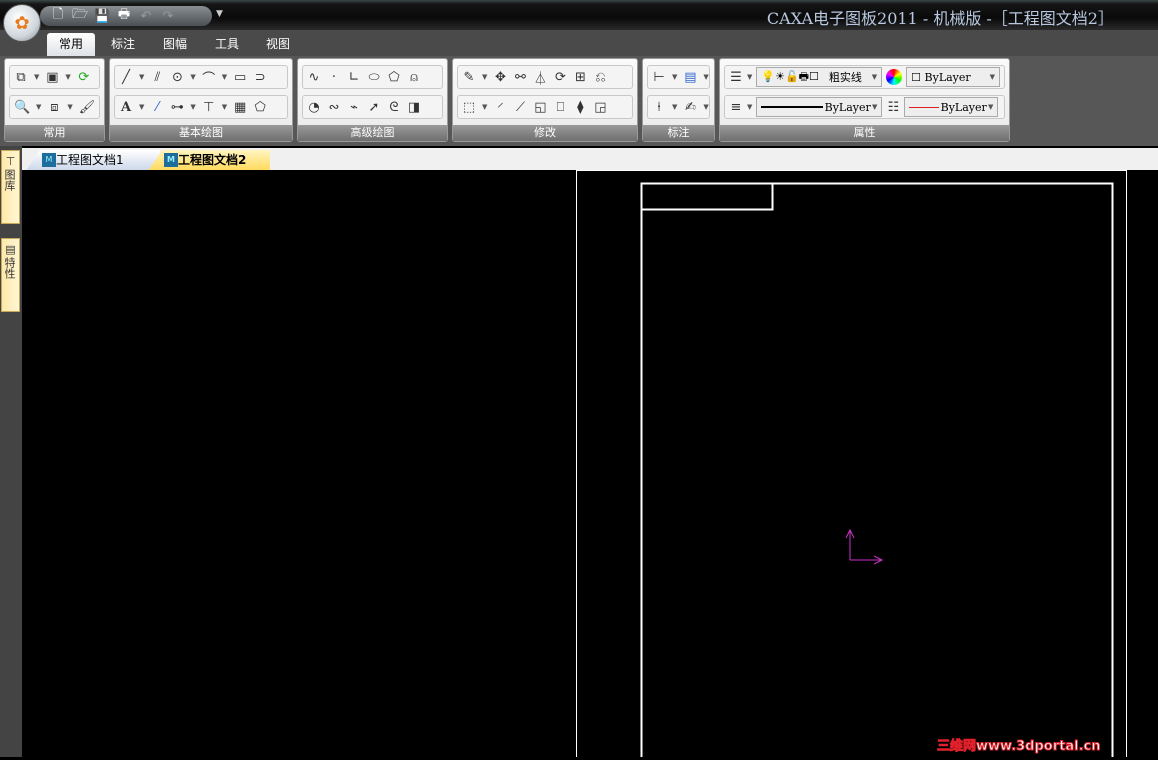  Describe the element at coordinates (372, 133) in the screenshot. I see `group-label: 高级绘图` at that location.